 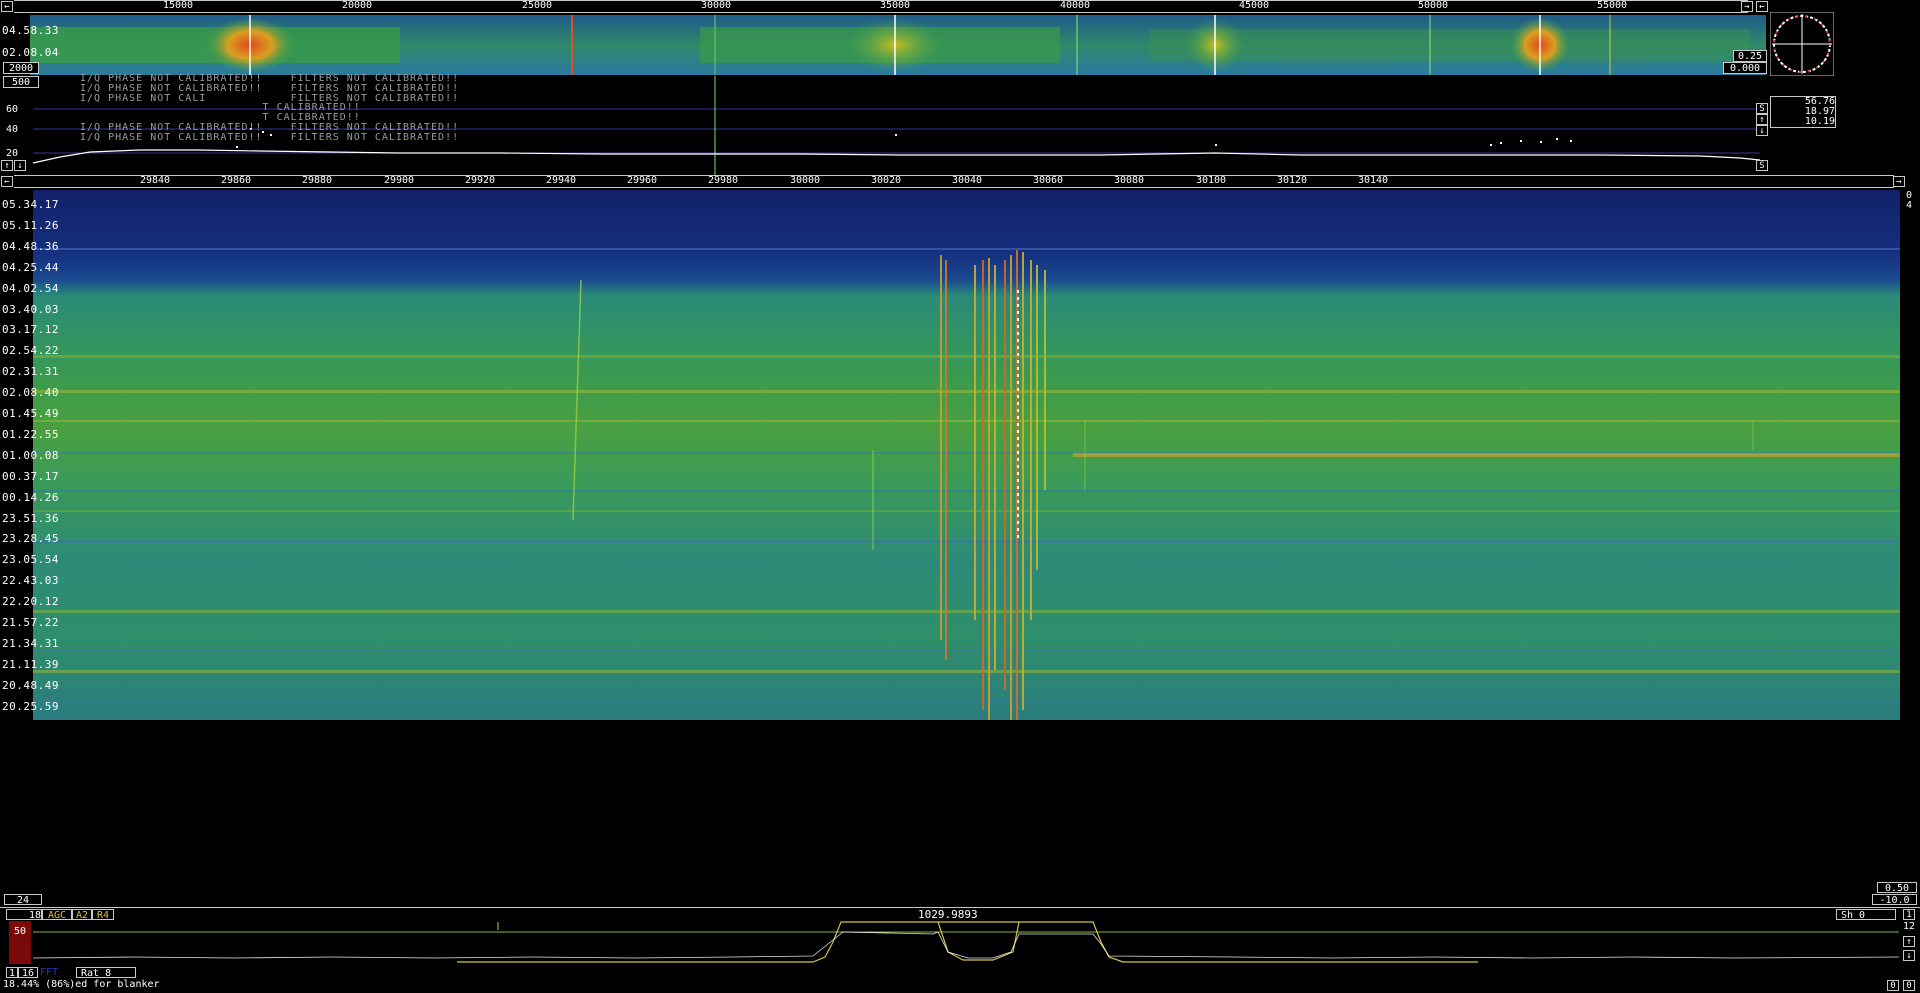 What do you see at coordinates (1747, 6) in the screenshot?
I see `scroll-right-button: →` at bounding box center [1747, 6].